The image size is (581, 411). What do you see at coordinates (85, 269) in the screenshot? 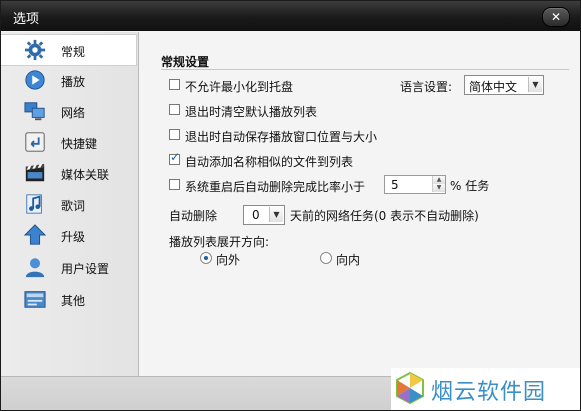
I see `sidebar-item-label: 用户设置` at bounding box center [85, 269].